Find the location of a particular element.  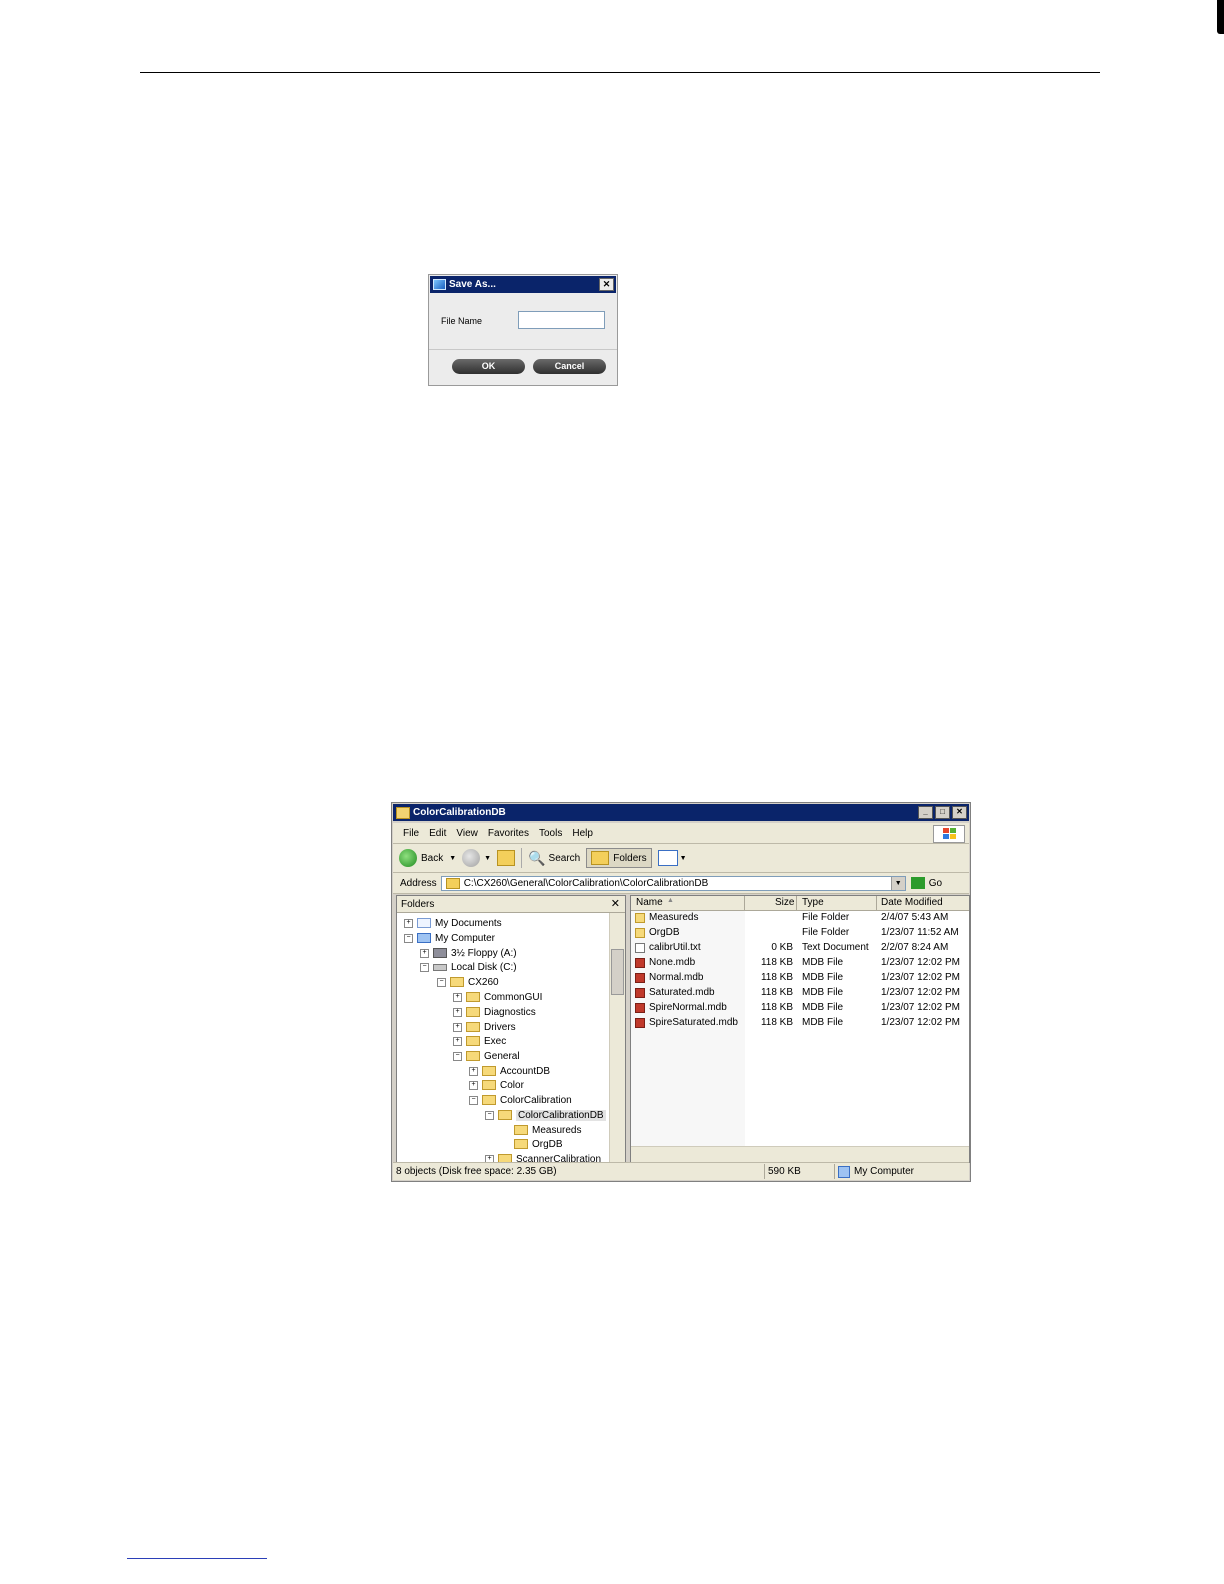

tree-node: + My Documents is located at coordinates (453, 923).